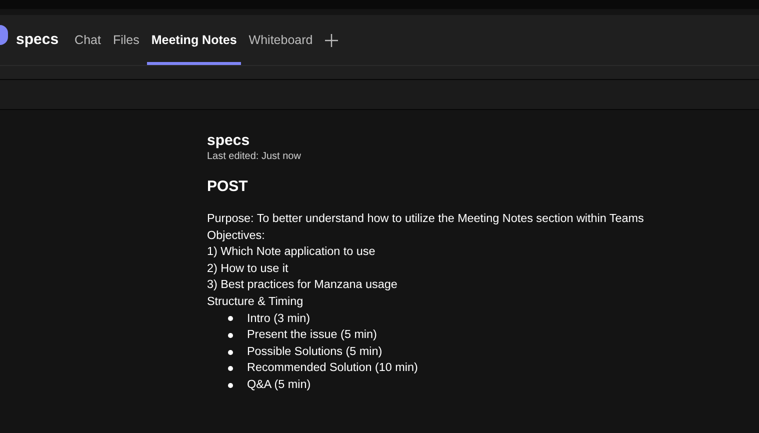 This screenshot has width=759, height=433. What do you see at coordinates (332, 368) in the screenshot?
I see `bullet-item: Recommended Solution (10 min)` at bounding box center [332, 368].